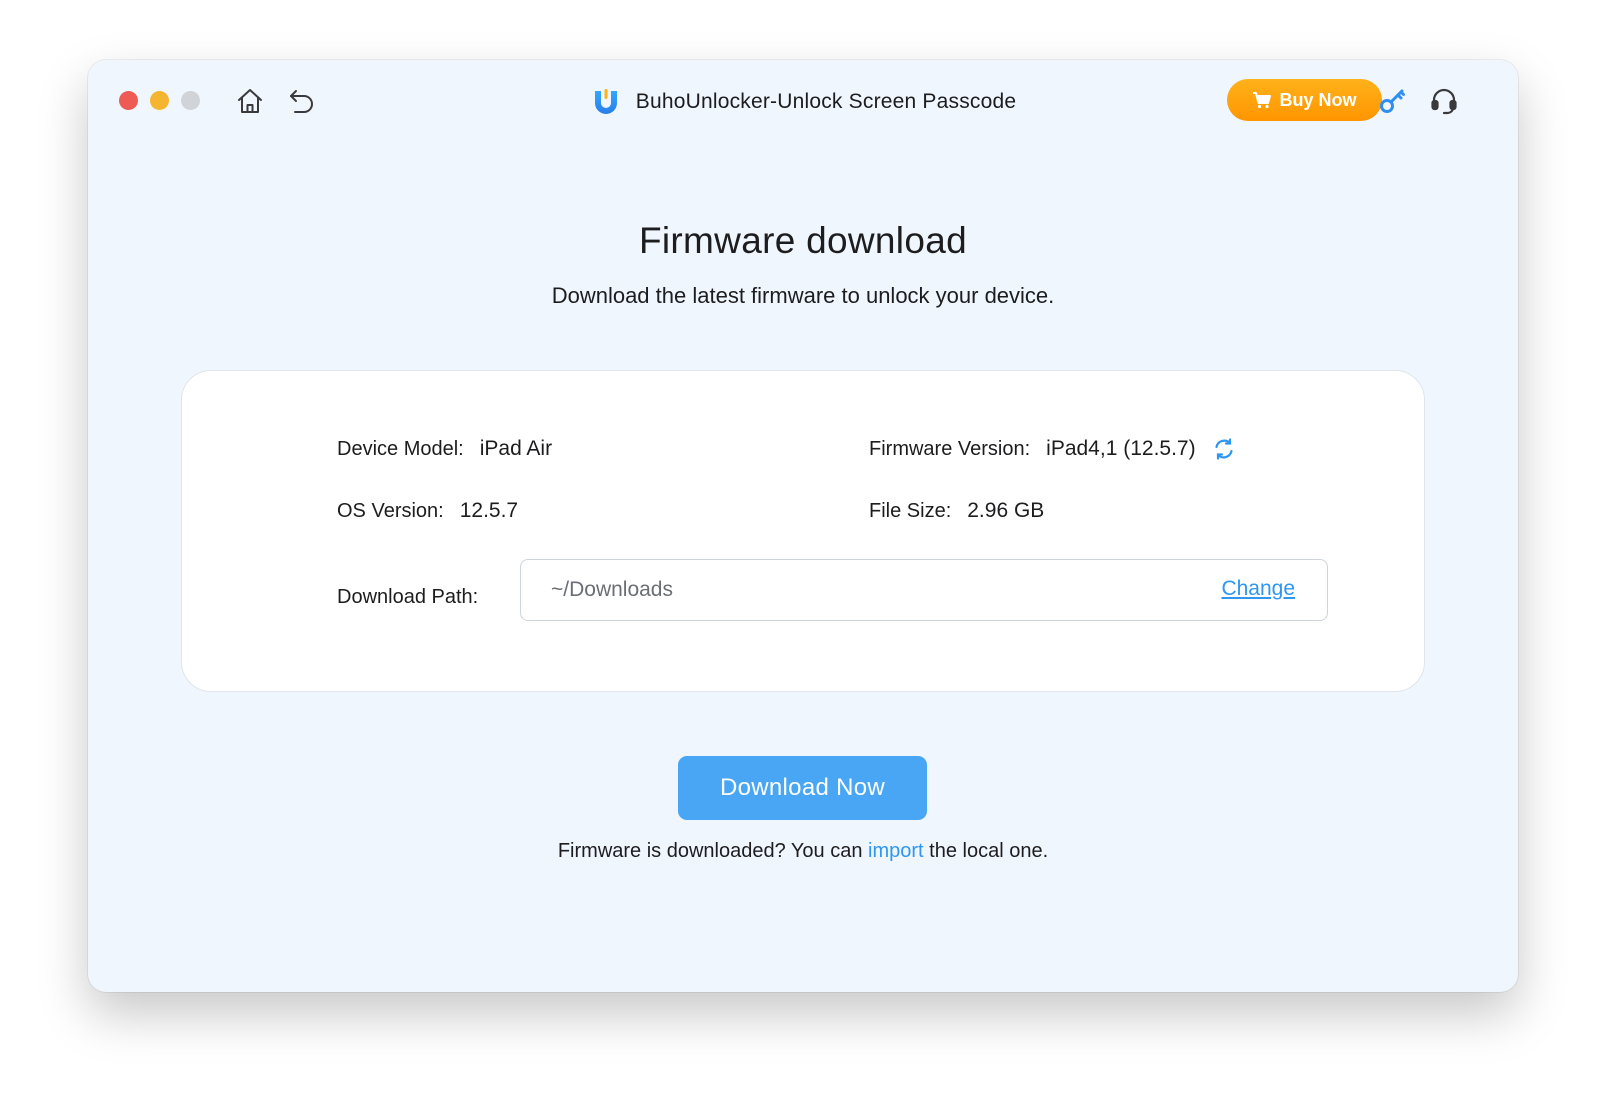  Describe the element at coordinates (803, 240) in the screenshot. I see `page-title: Firmware download` at that location.